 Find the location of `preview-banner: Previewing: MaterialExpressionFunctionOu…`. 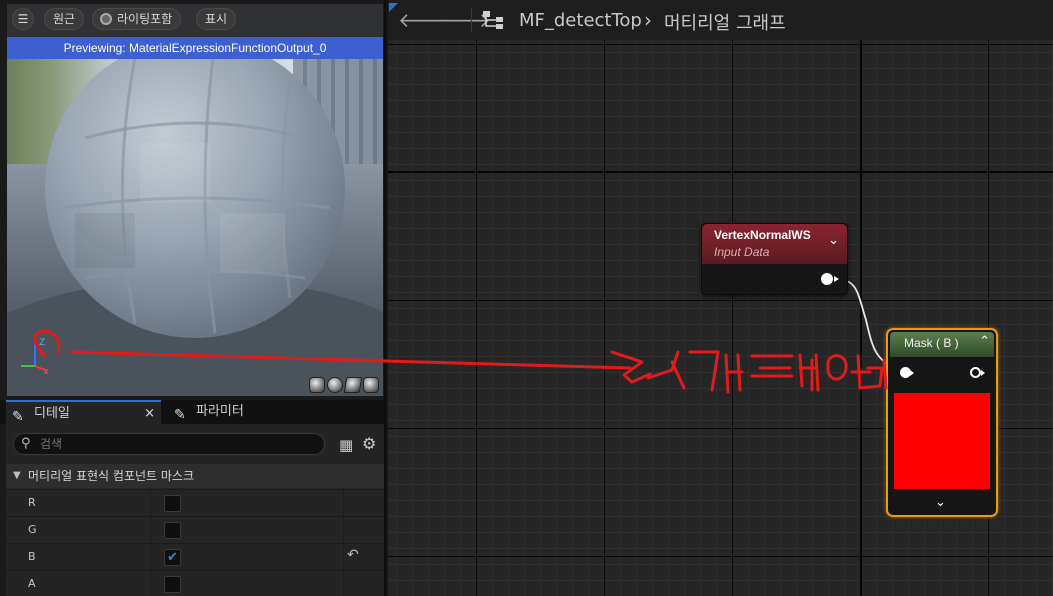

preview-banner: Previewing: MaterialExpressionFunctionOu… is located at coordinates (195, 48).